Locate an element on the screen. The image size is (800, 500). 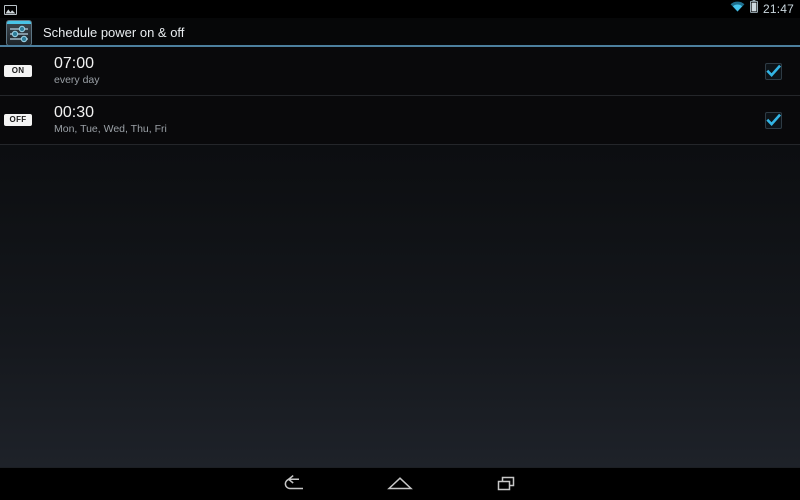
home-icon is located at coordinates (400, 484).